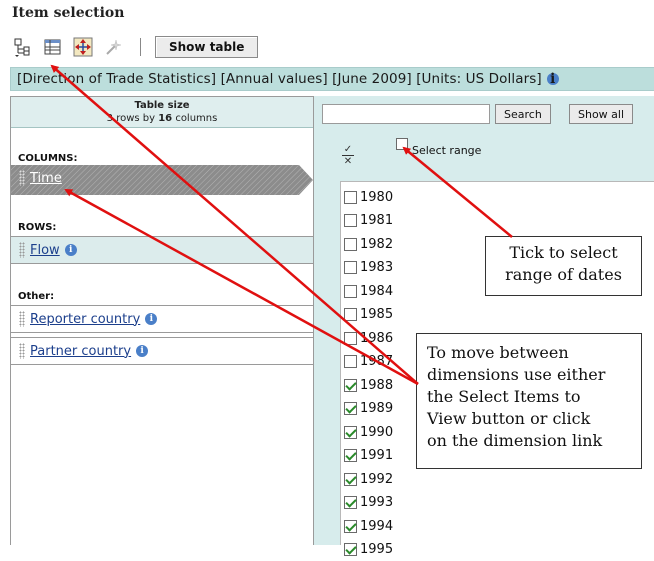 The image size is (654, 561). I want to click on year-item: 1989, so click(368, 409).